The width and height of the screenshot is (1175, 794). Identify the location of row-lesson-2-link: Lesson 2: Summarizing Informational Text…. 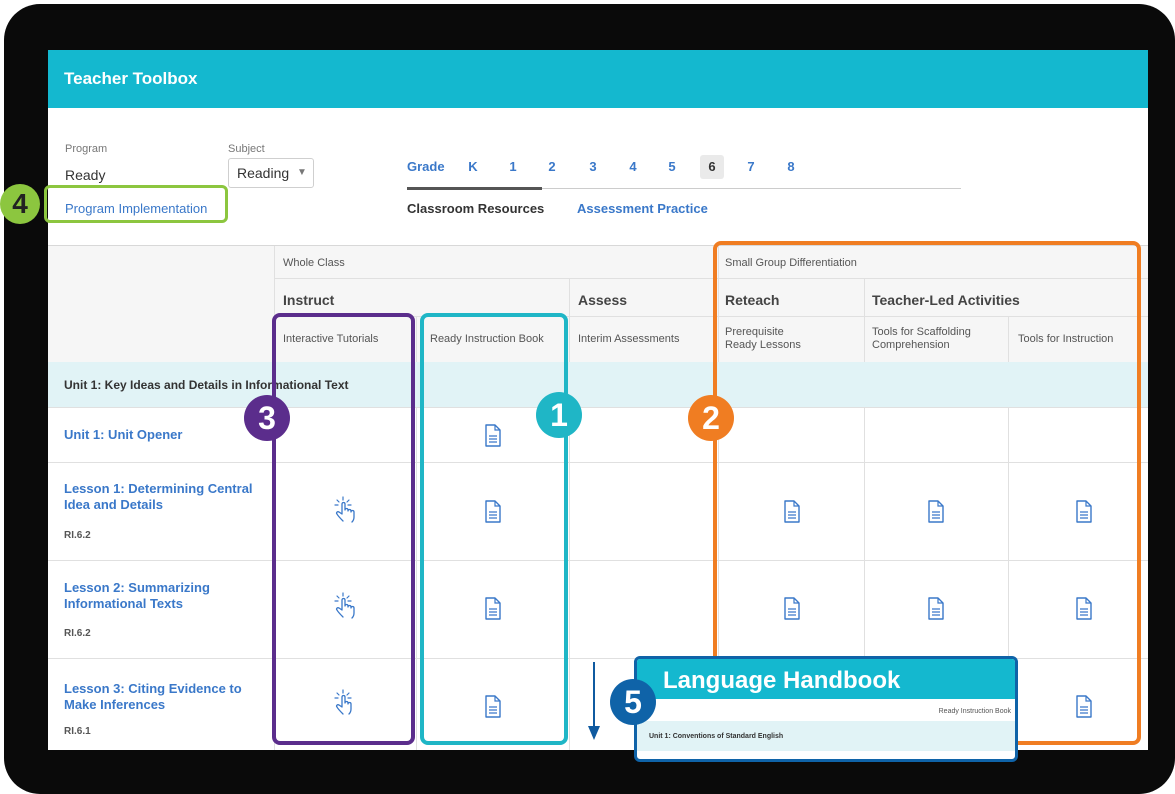
(164, 596).